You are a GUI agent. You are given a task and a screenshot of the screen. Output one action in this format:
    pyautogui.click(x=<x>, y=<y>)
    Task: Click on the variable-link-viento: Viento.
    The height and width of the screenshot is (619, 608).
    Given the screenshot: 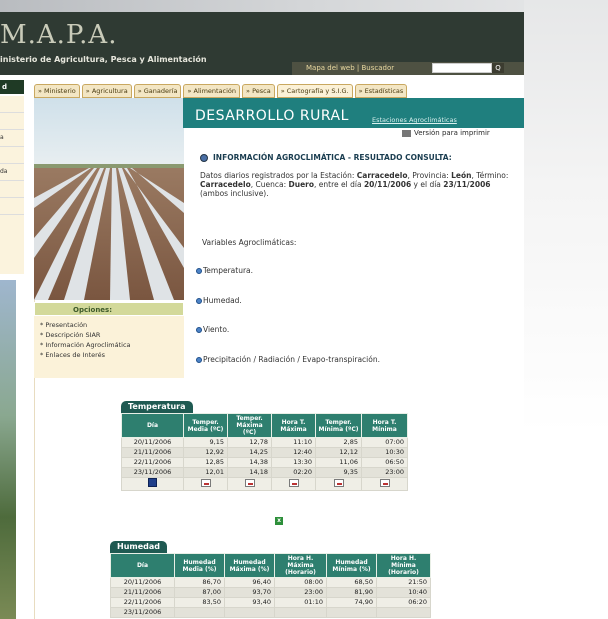 What is the action you would take?
    pyautogui.click(x=212, y=329)
    